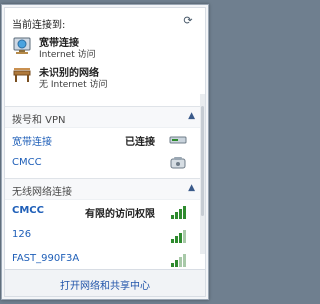 Image resolution: width=320 pixels, height=304 pixels. Describe the element at coordinates (105, 76) in the screenshot. I see `connected-network-unidentified: 未识别的网络 无 Internet 访问` at that location.